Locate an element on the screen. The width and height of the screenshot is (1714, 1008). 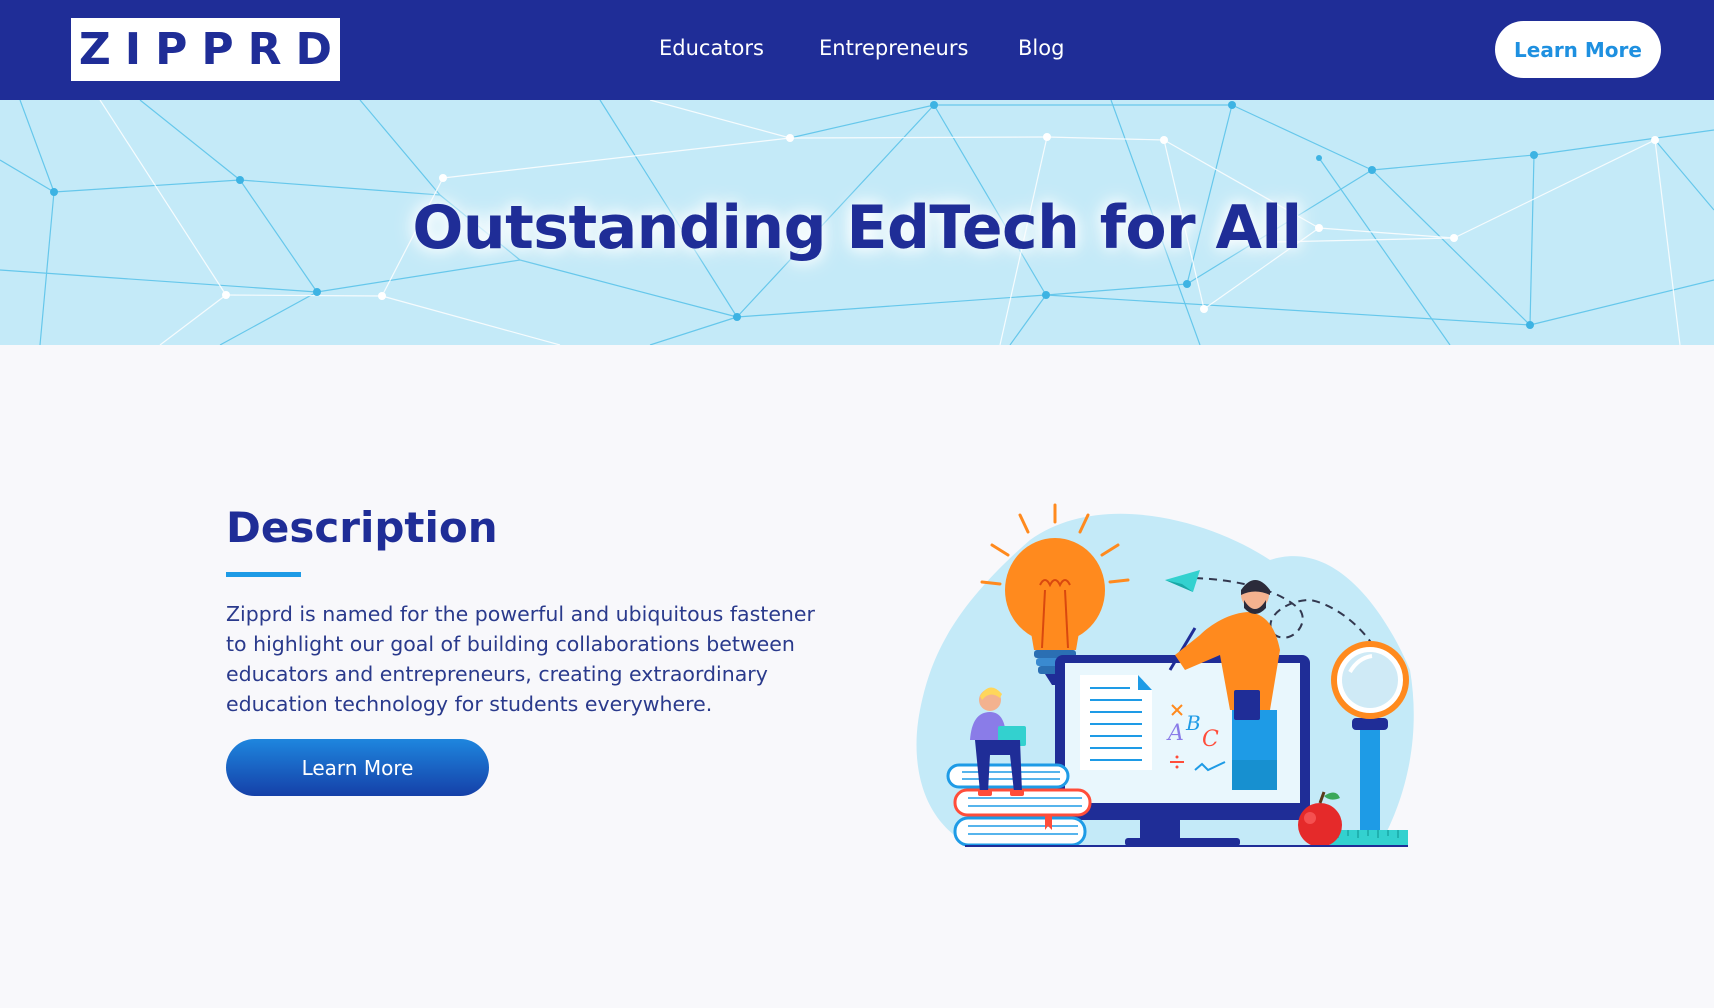
ruler-icon is located at coordinates (1369, 838).